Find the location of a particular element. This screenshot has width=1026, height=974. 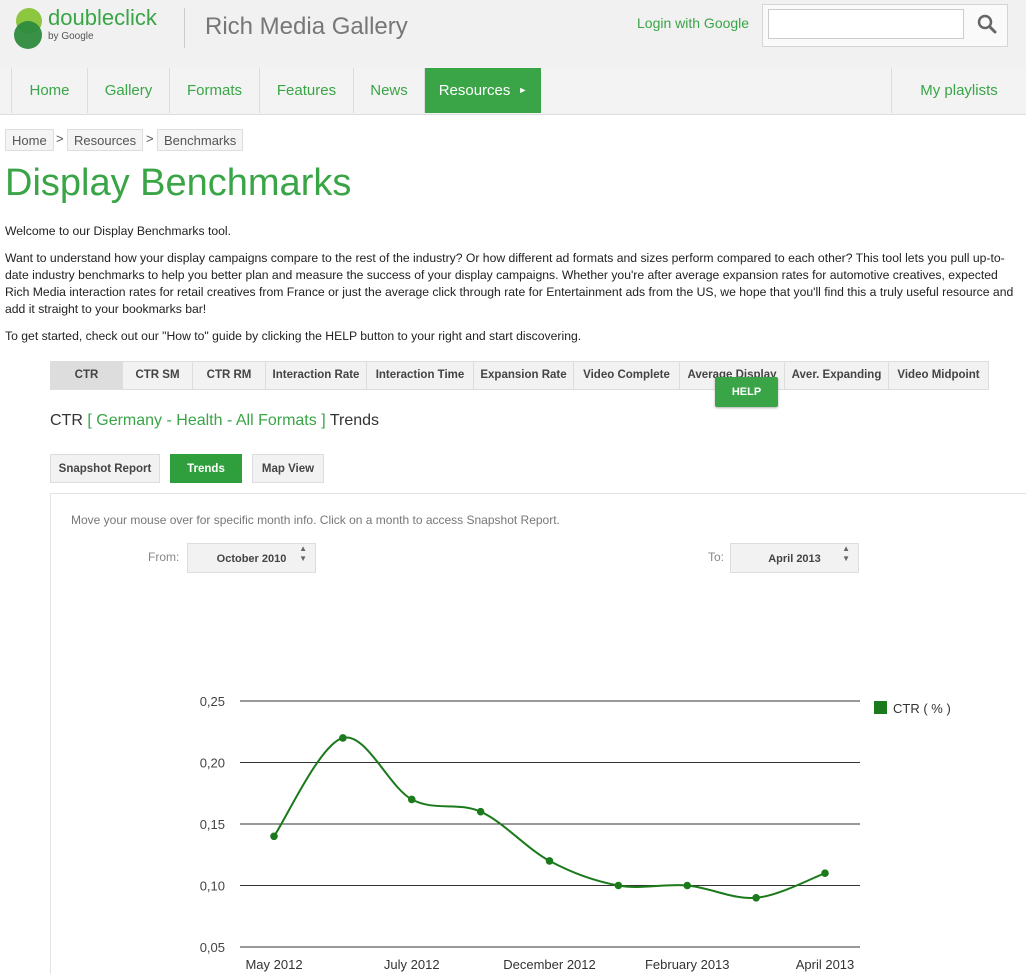

nav-resources: Resources ► is located at coordinates (483, 90).